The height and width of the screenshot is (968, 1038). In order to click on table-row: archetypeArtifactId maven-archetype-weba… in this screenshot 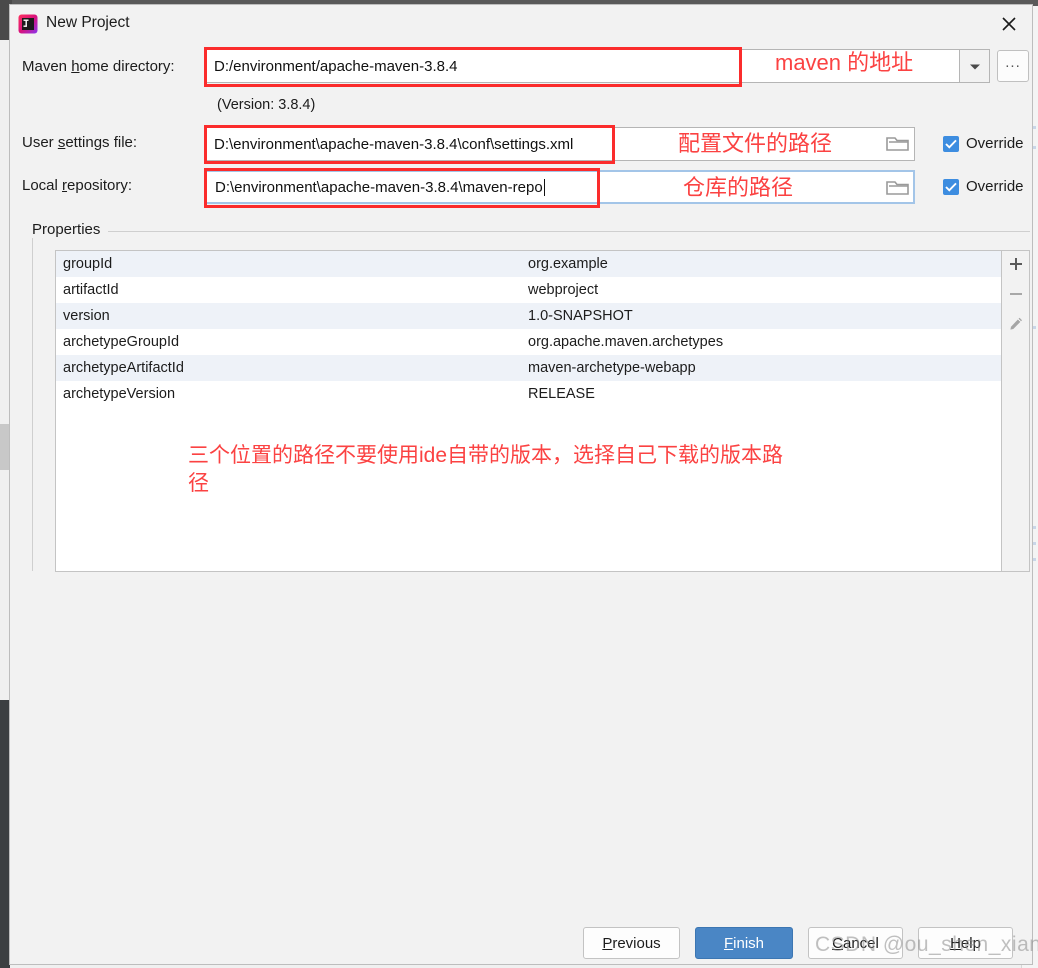, I will do `click(528, 368)`.